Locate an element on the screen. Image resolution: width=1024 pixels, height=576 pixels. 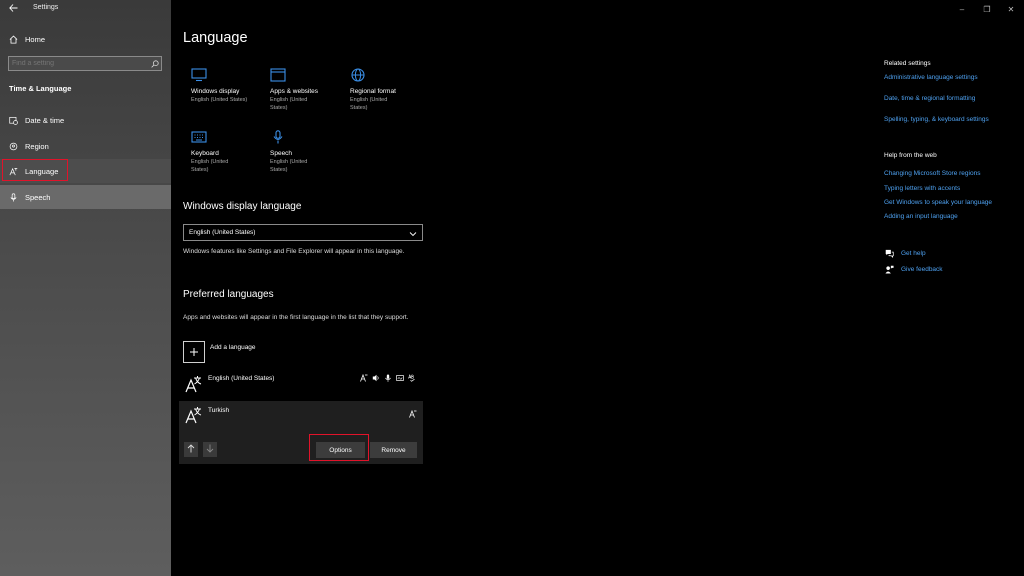
restore-button: ❐ is located at coordinates (987, 9).